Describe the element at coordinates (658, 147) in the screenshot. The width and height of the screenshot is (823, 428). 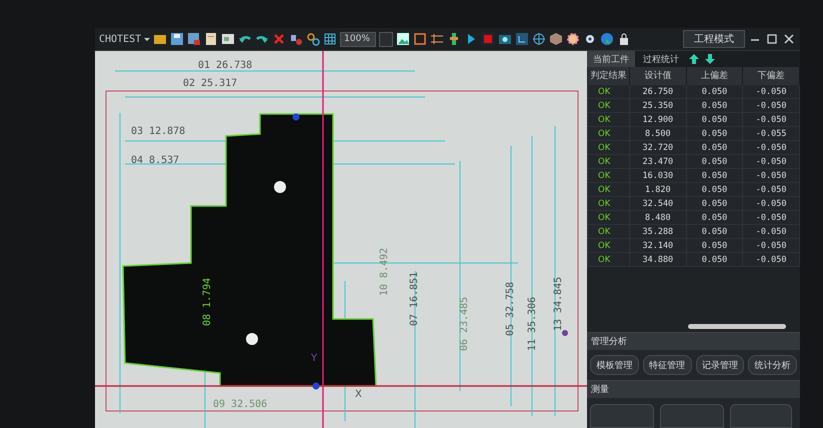
I see `table-cell: 32.720` at that location.